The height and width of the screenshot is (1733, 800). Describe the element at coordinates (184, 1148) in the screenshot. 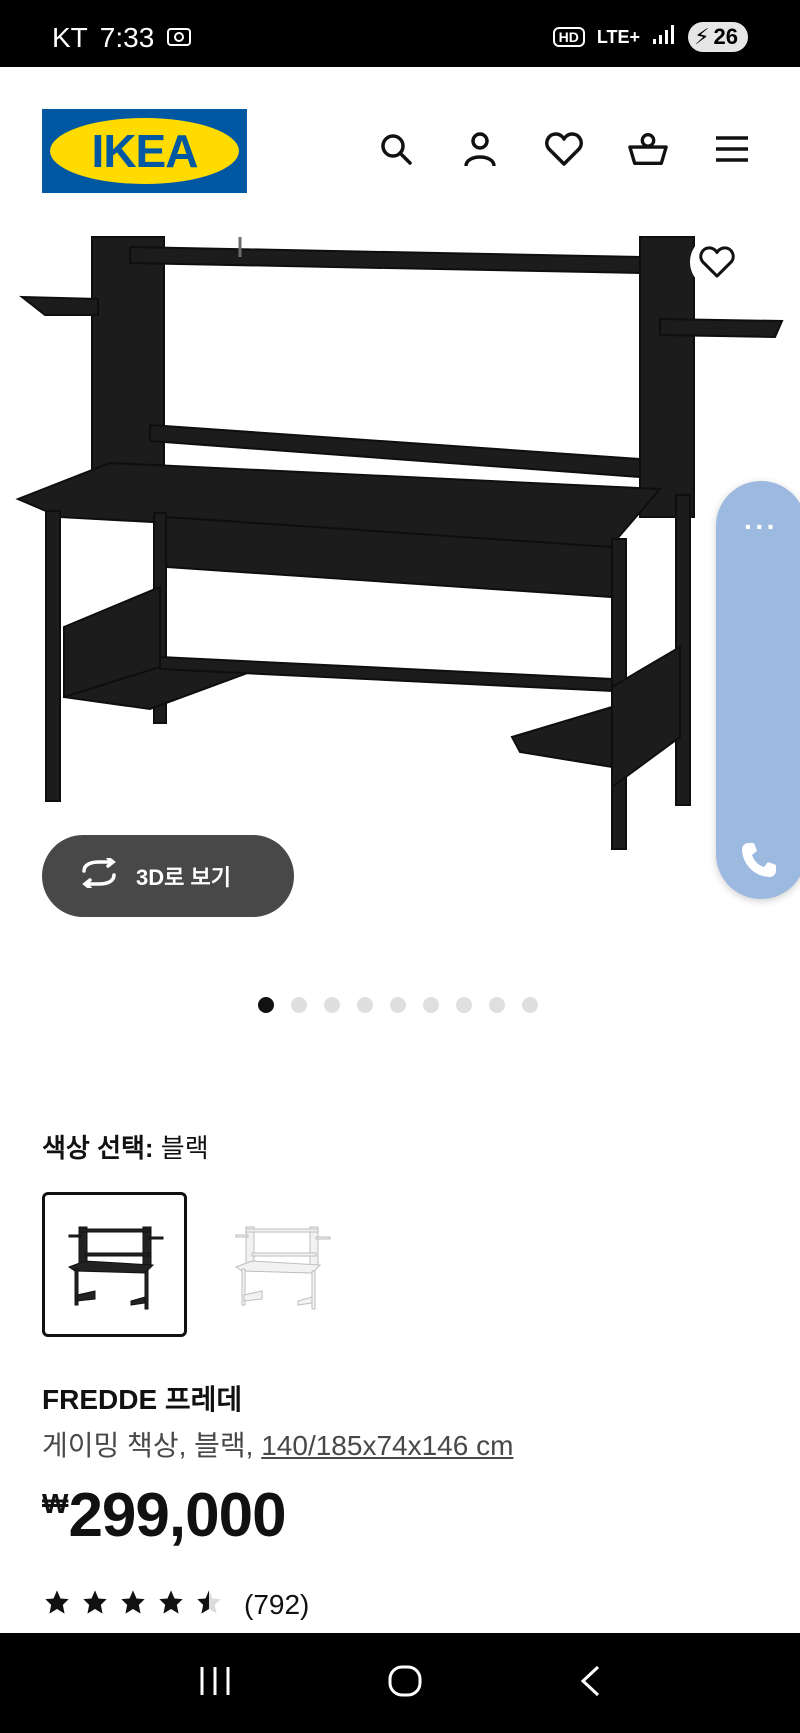

I see `color-selected-value: 블랙` at that location.